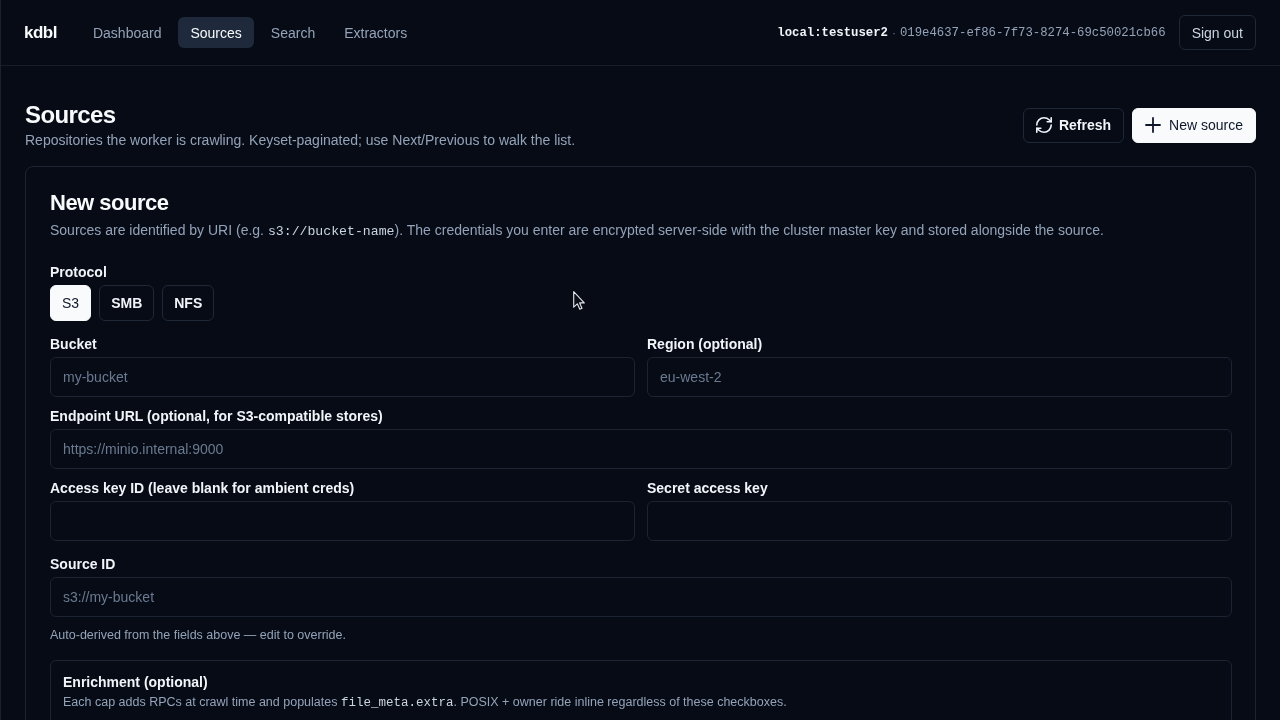  Describe the element at coordinates (832, 32) in the screenshot. I see `user-name: local:testuser2` at that location.